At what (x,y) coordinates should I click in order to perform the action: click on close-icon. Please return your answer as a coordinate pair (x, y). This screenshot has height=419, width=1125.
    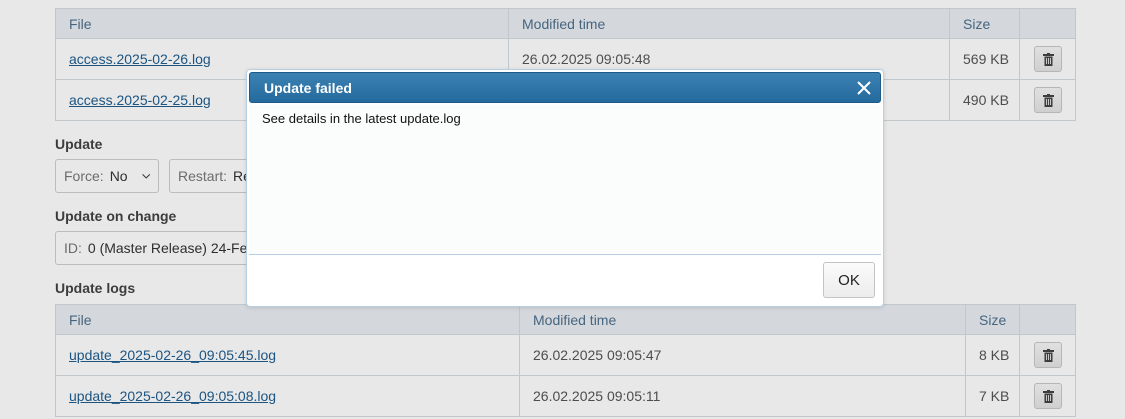
    Looking at the image, I should click on (864, 88).